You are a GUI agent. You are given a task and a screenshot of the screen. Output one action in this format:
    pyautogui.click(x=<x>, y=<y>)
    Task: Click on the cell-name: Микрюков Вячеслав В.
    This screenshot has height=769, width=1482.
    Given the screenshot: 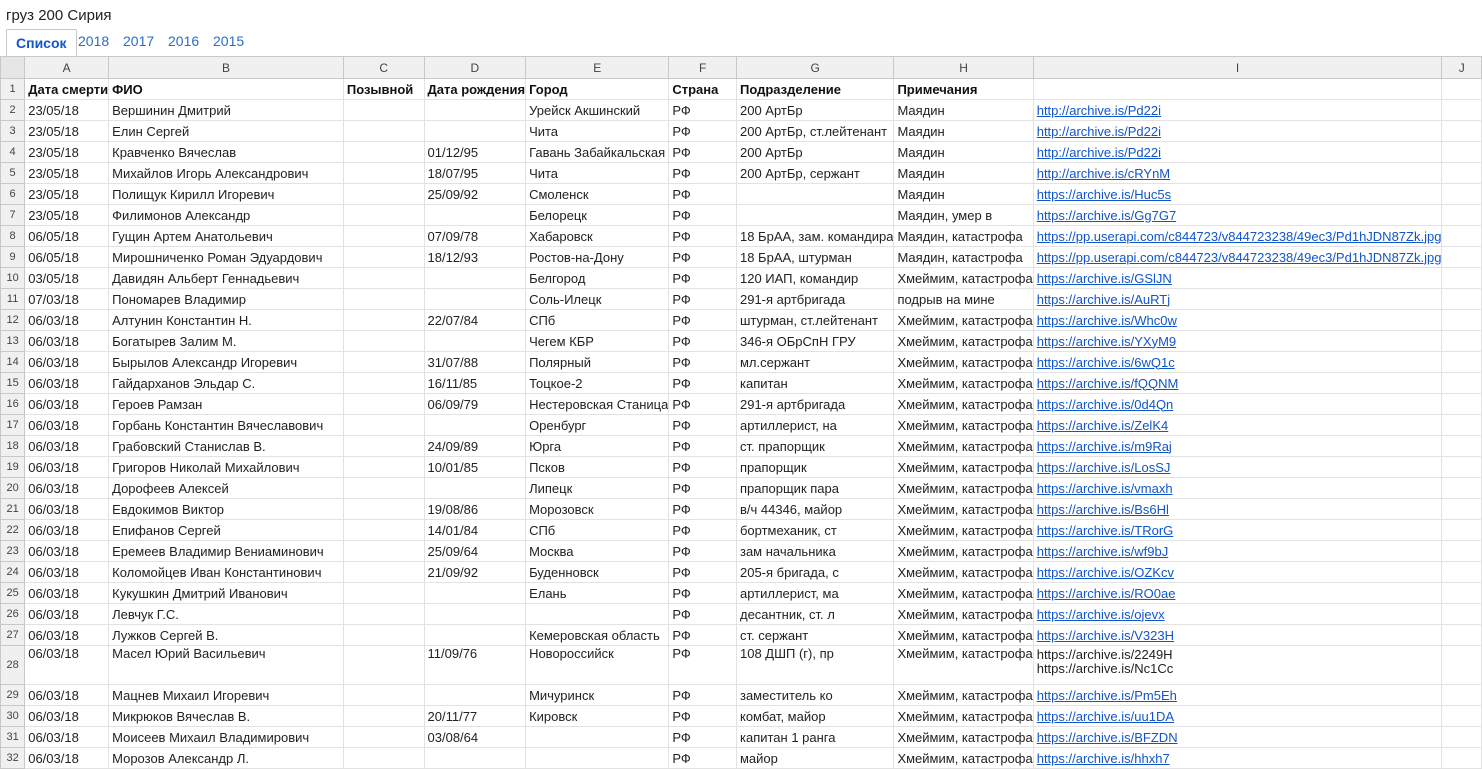 What is the action you would take?
    pyautogui.click(x=226, y=716)
    